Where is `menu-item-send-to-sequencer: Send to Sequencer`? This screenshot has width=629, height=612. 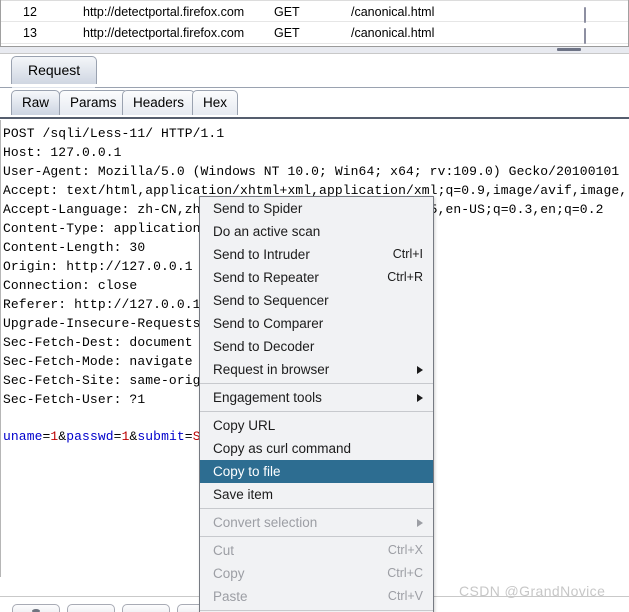
menu-item-send-to-sequencer: Send to Sequencer is located at coordinates (316, 300).